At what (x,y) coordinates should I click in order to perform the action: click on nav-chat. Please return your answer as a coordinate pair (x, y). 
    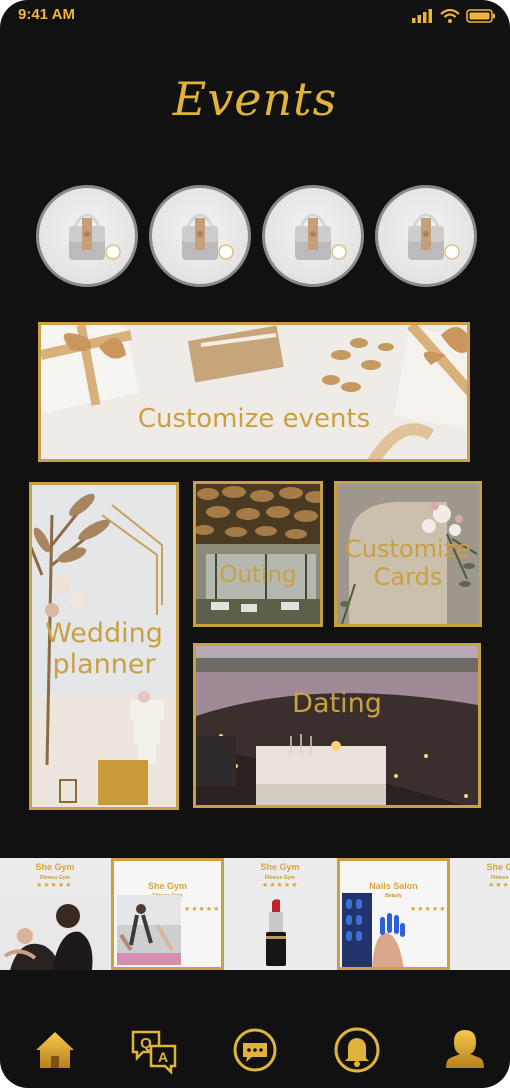
    Looking at the image, I should click on (255, 1050).